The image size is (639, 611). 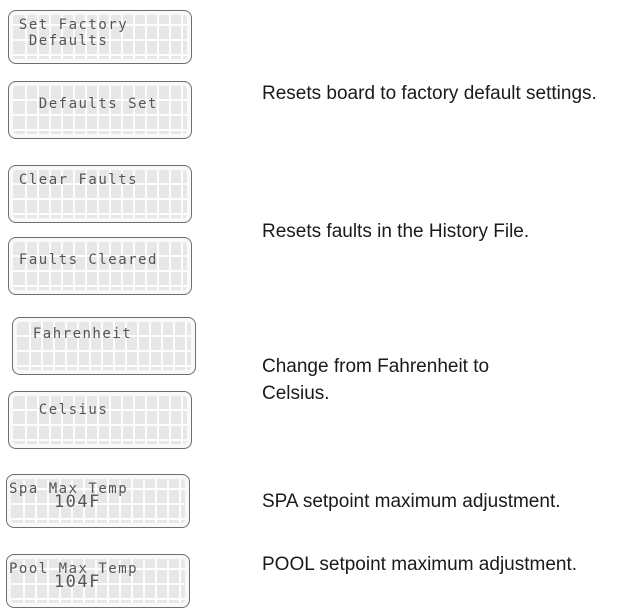 I want to click on lcd-celsius: Celsius, so click(x=100, y=420).